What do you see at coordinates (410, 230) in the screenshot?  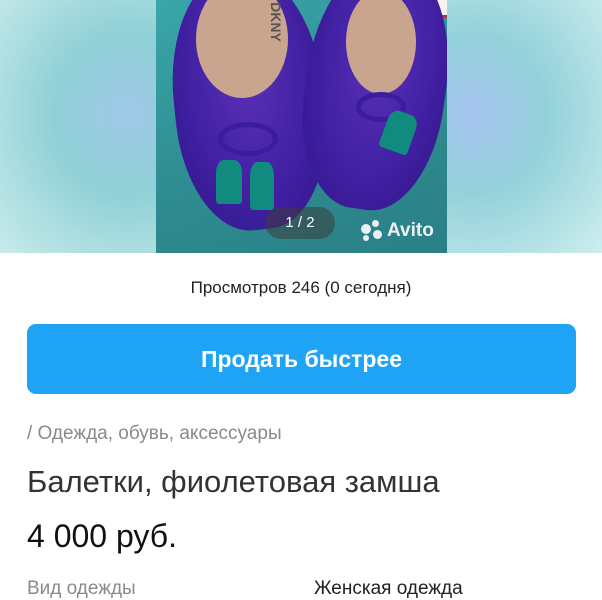 I see `watermark-text: Avito` at bounding box center [410, 230].